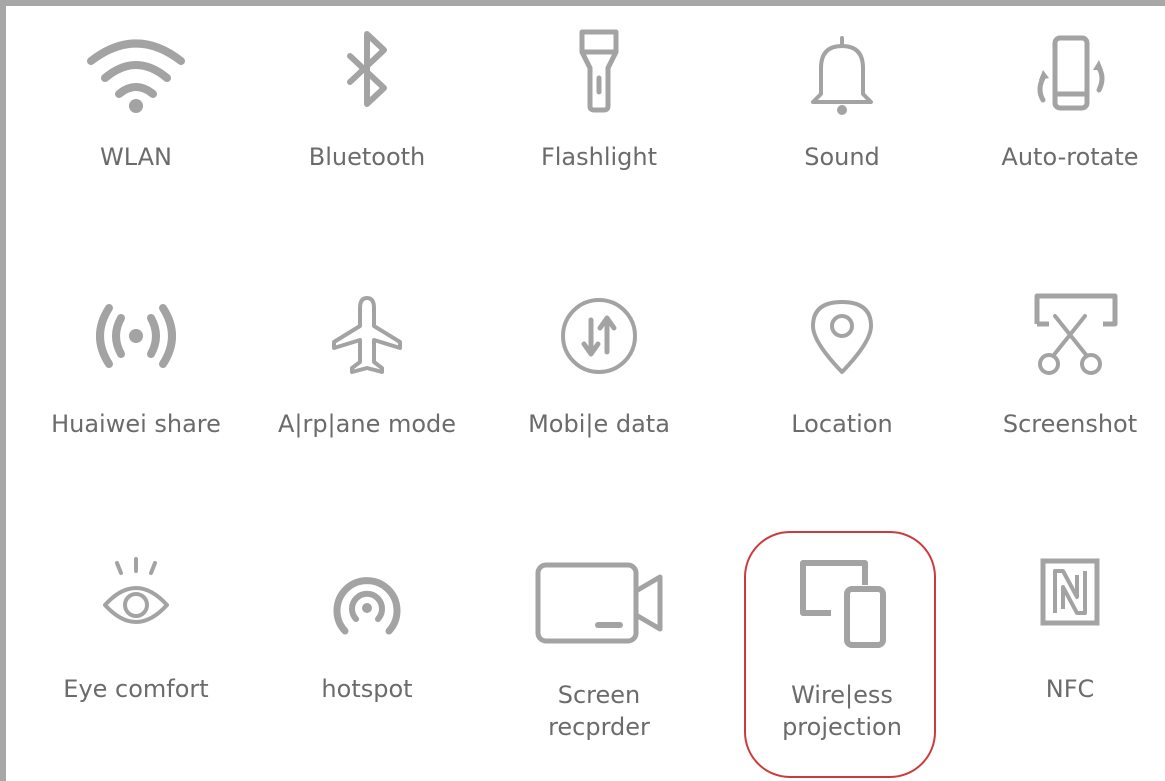 Image resolution: width=1165 pixels, height=781 pixels. Describe the element at coordinates (1067, 81) in the screenshot. I see `auto-rotate-icon` at that location.